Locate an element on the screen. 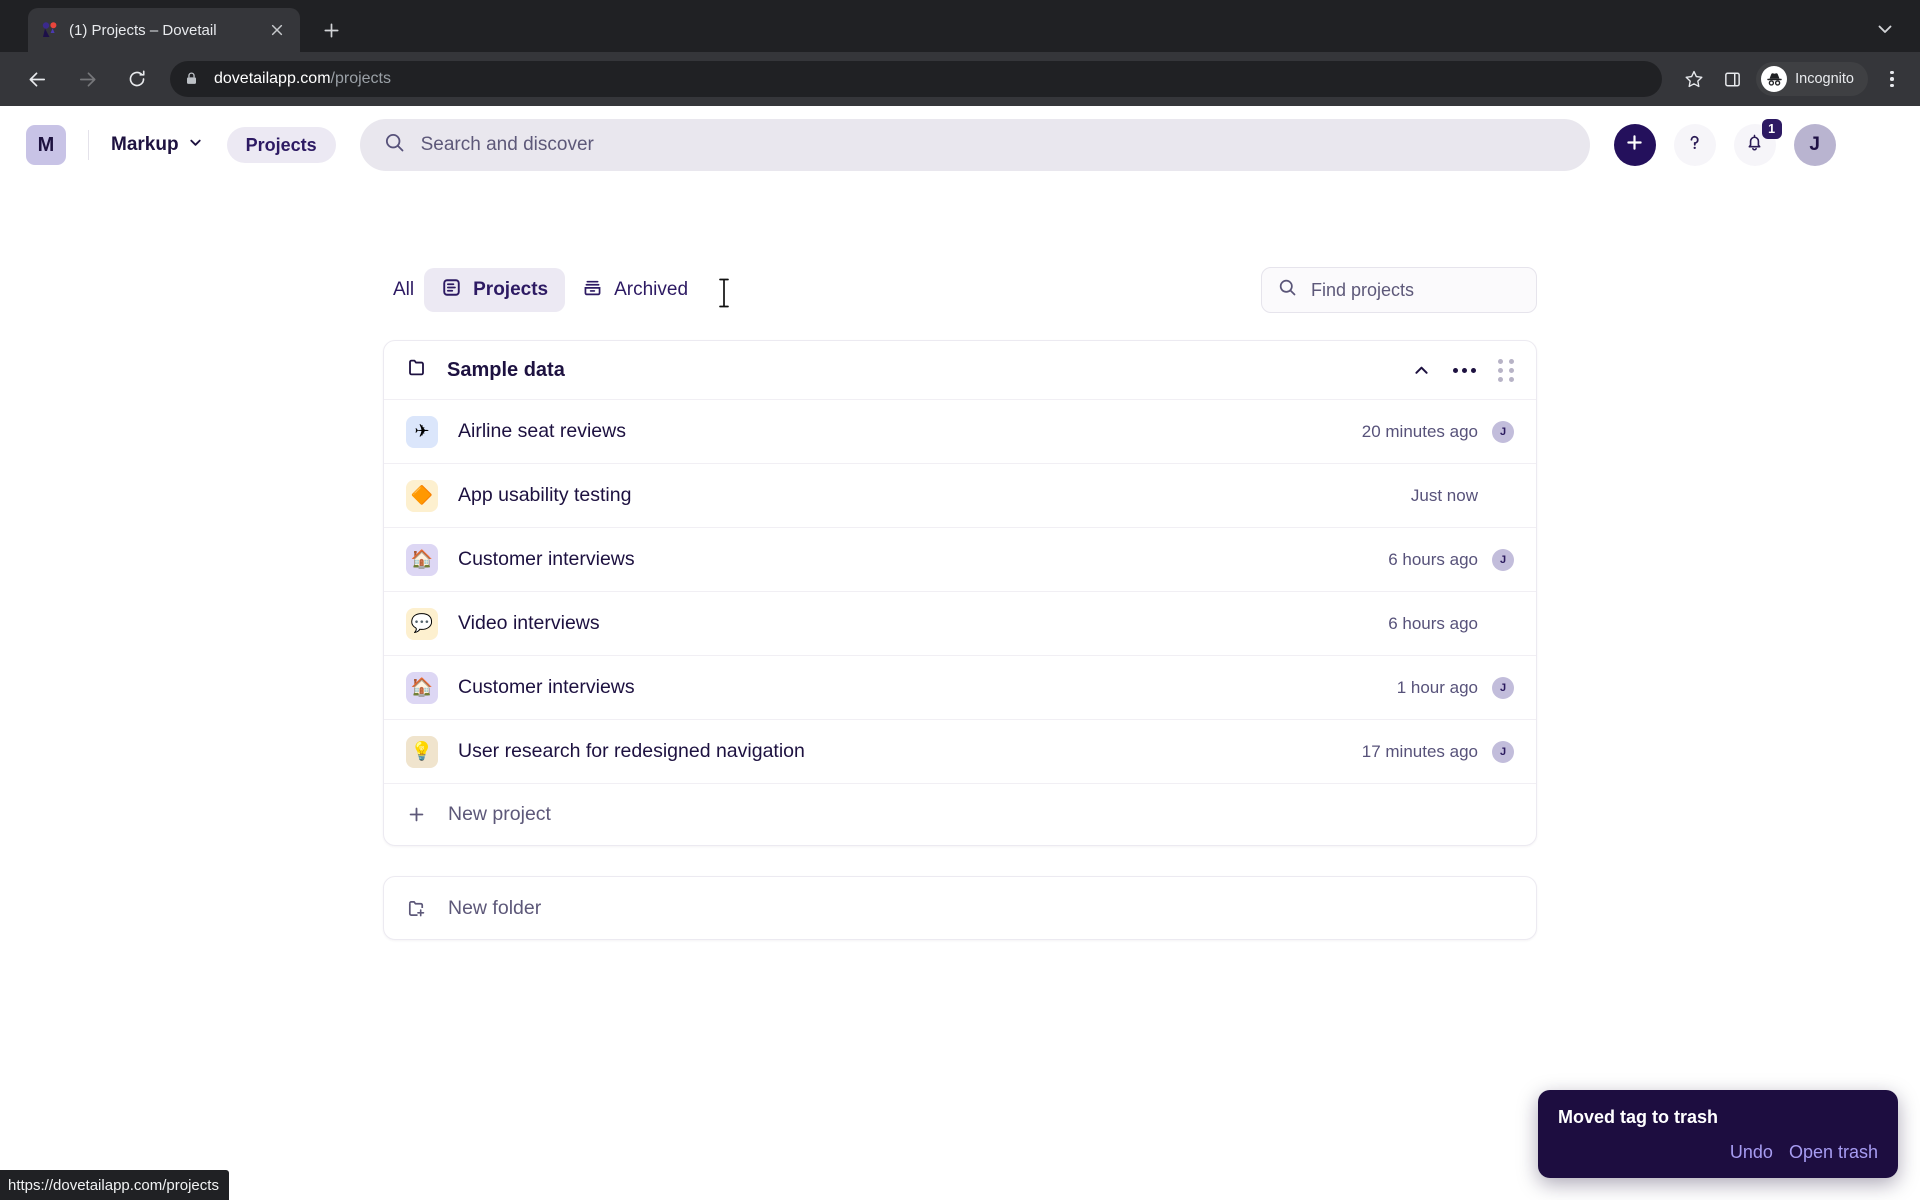 This screenshot has width=1920, height=1200. project-timestamp: Just now is located at coordinates (1444, 495).